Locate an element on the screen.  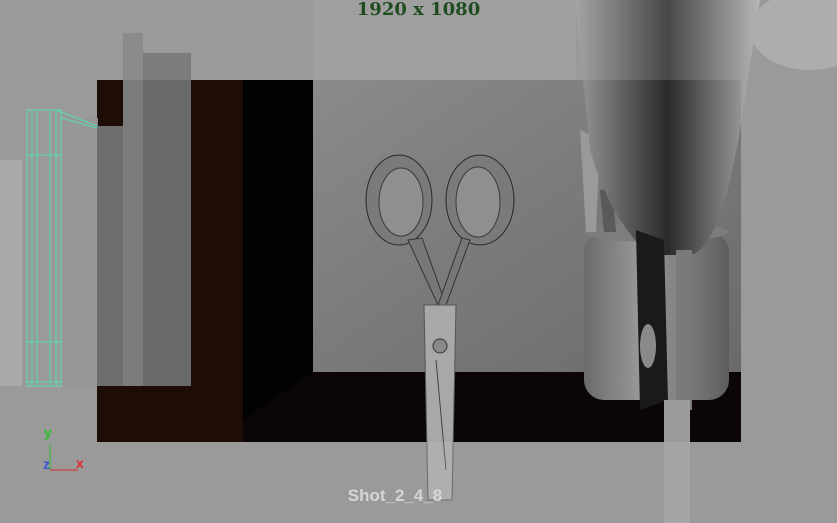
axis-y-label: y is located at coordinates (48, 432).